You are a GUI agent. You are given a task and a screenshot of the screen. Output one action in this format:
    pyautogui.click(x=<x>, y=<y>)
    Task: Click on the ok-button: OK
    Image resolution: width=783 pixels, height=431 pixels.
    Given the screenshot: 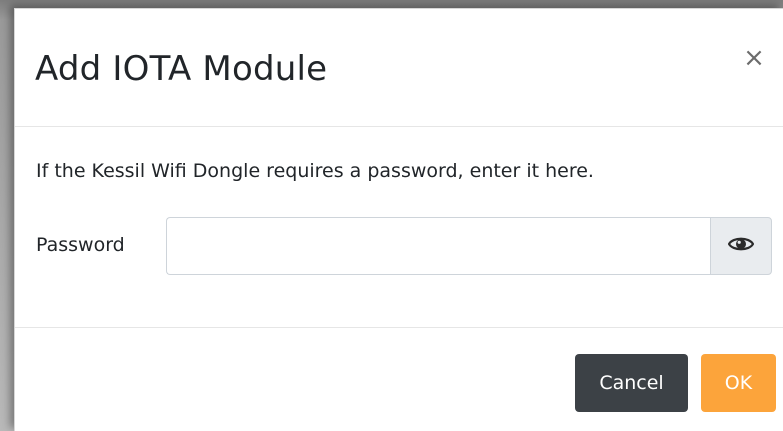 What is the action you would take?
    pyautogui.click(x=738, y=383)
    